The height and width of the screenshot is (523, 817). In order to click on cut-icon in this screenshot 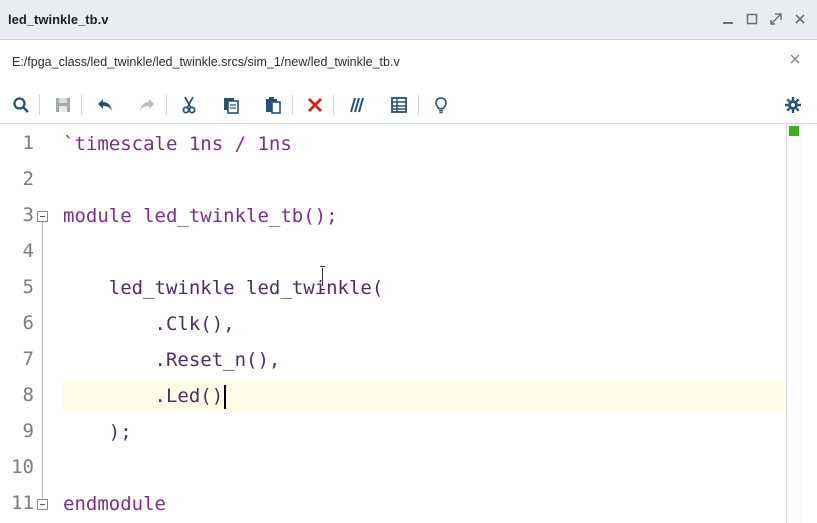, I will do `click(189, 105)`.